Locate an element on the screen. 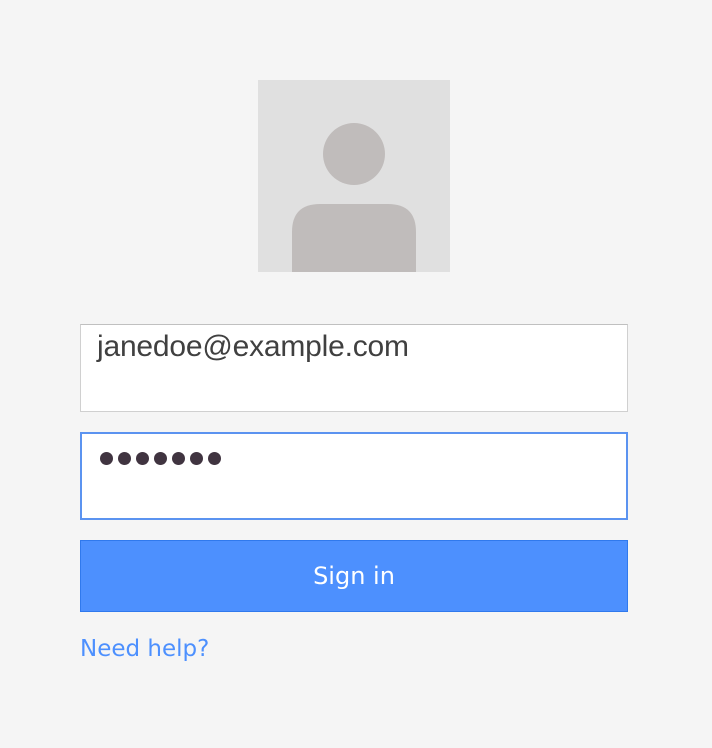 This screenshot has width=712, height=748. email-field: janedoe@example.com is located at coordinates (354, 368).